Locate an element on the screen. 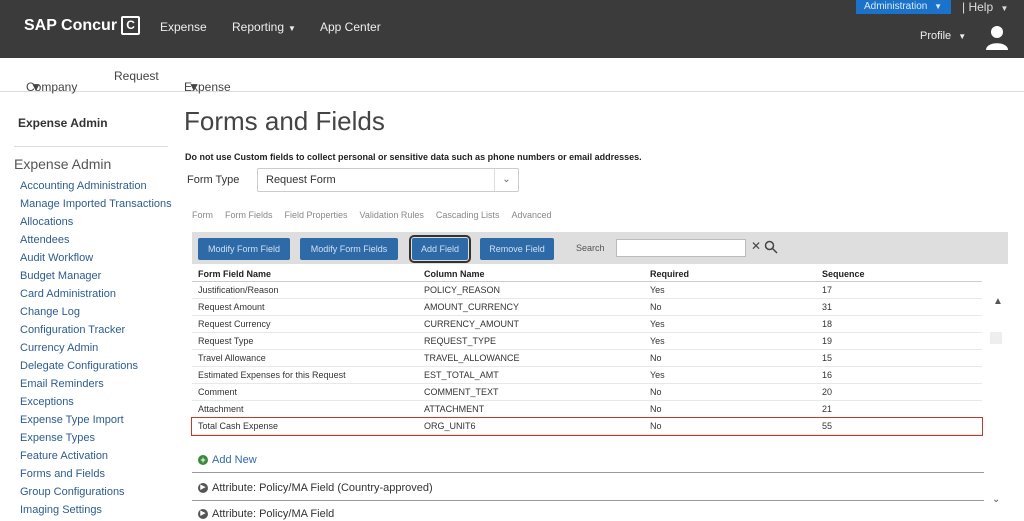 This screenshot has height=521, width=1024. cell-field-name: Total Cash Expense is located at coordinates (238, 426).